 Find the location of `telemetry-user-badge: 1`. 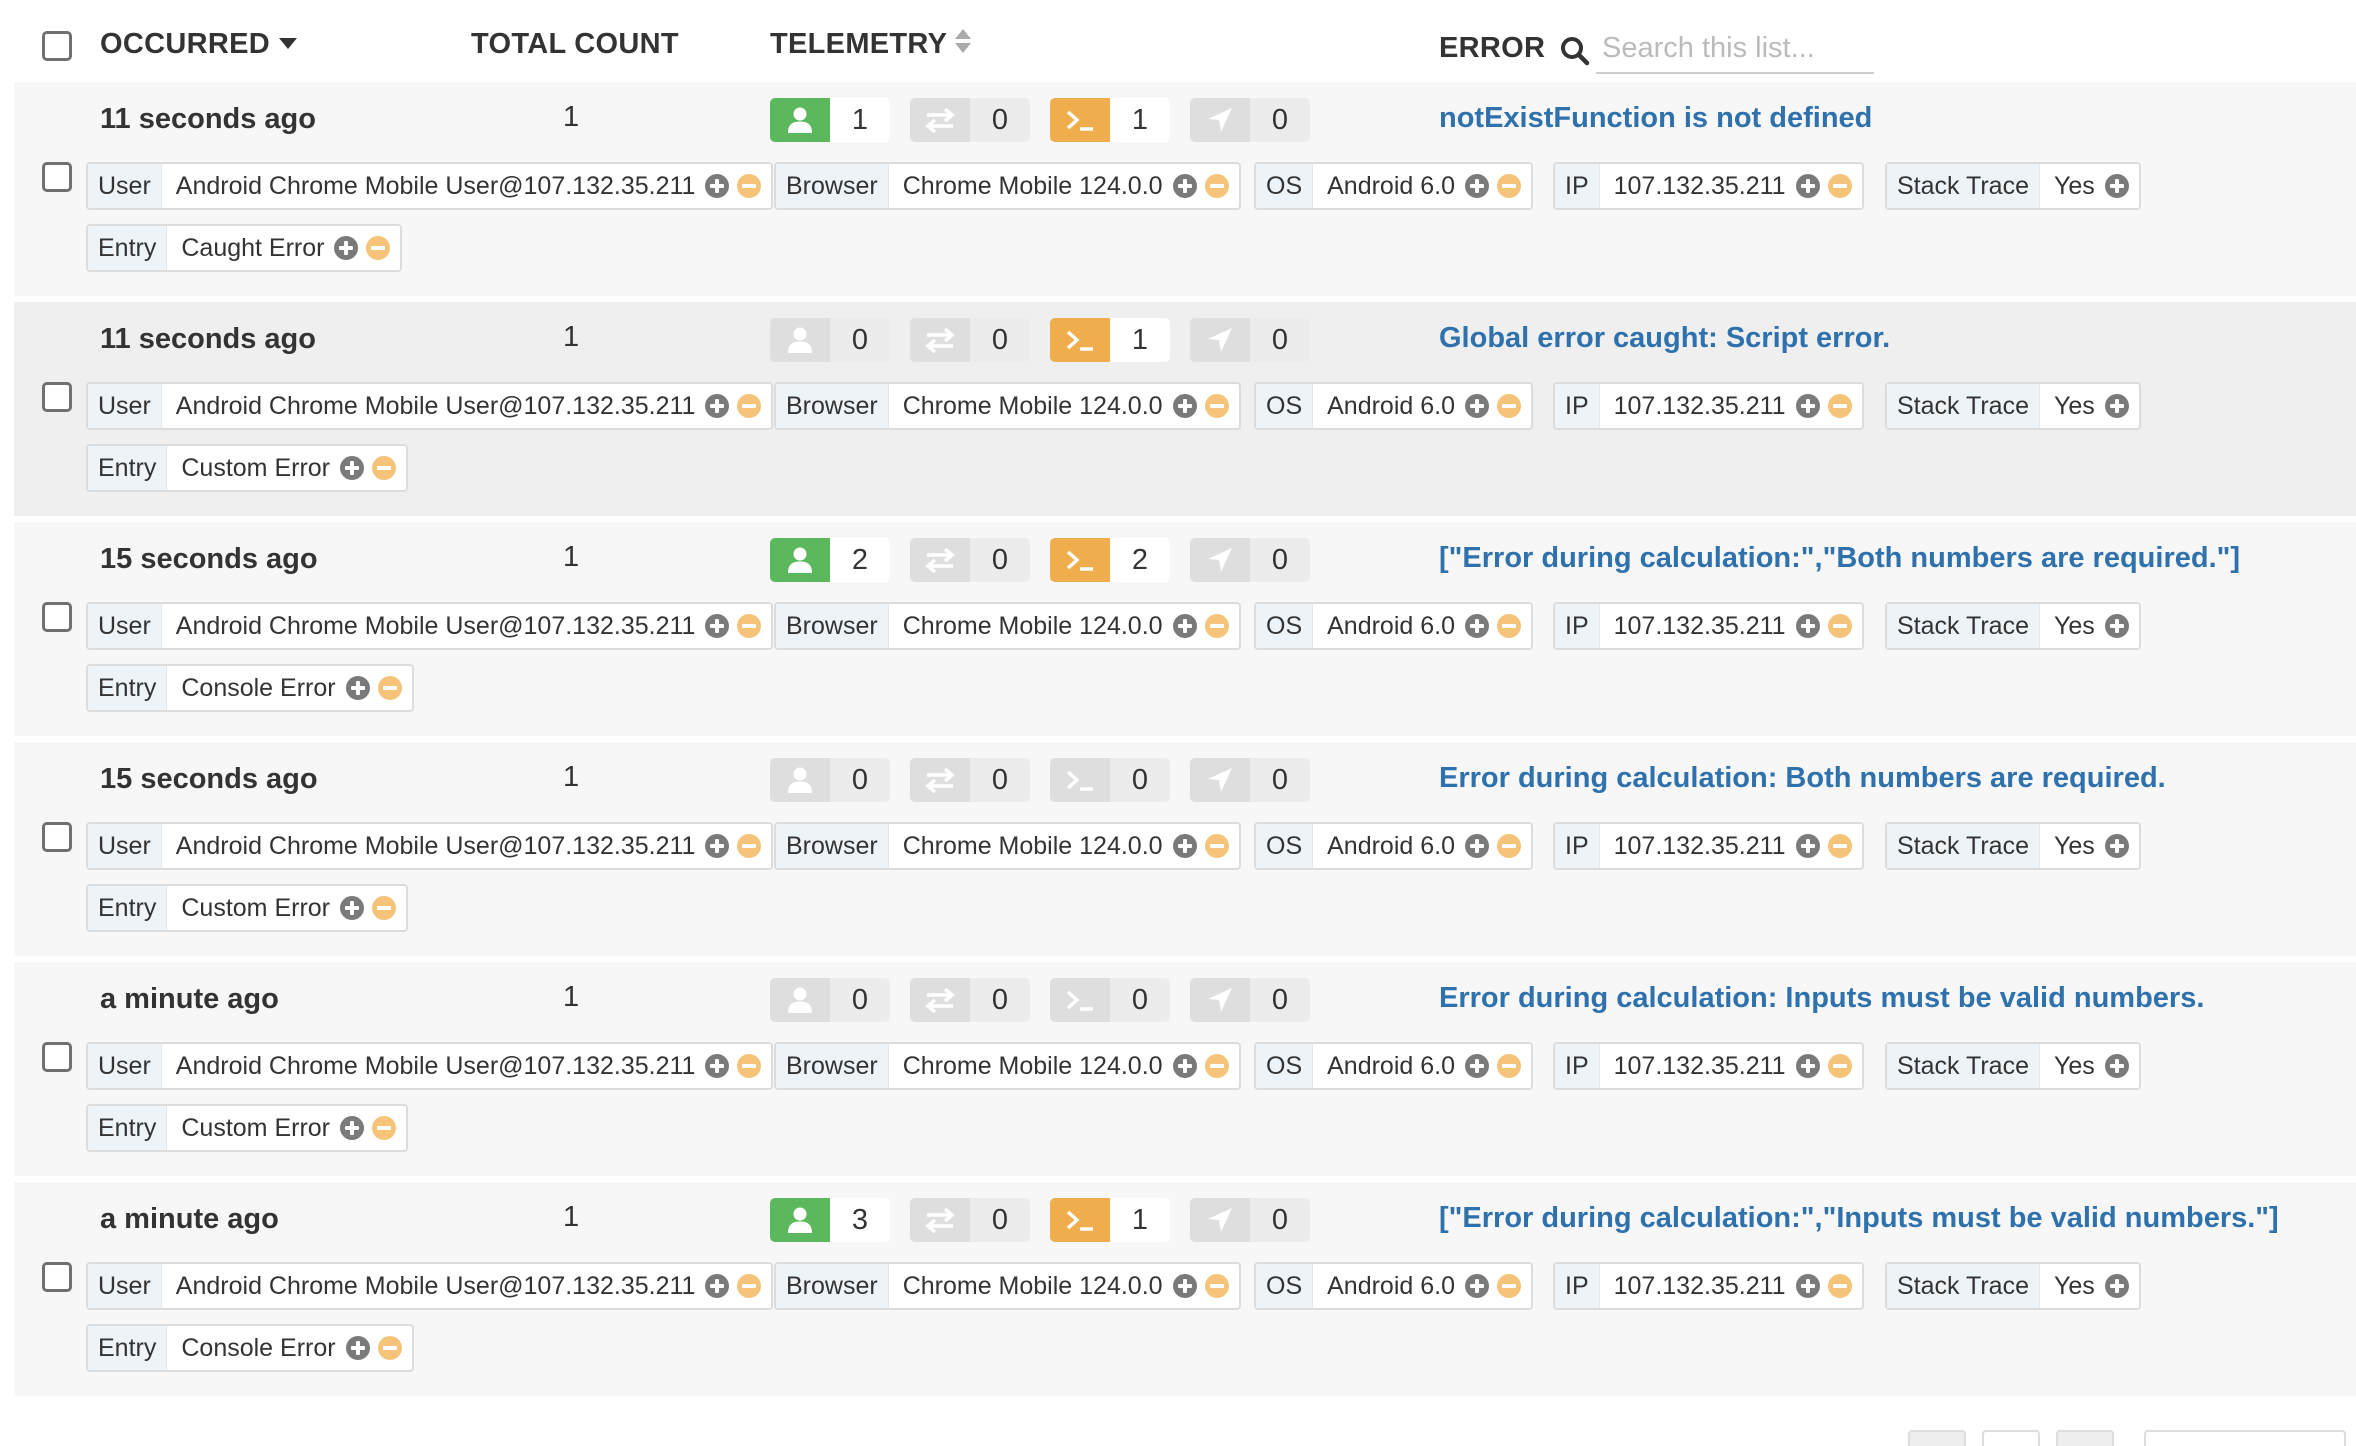

telemetry-user-badge: 1 is located at coordinates (830, 120).